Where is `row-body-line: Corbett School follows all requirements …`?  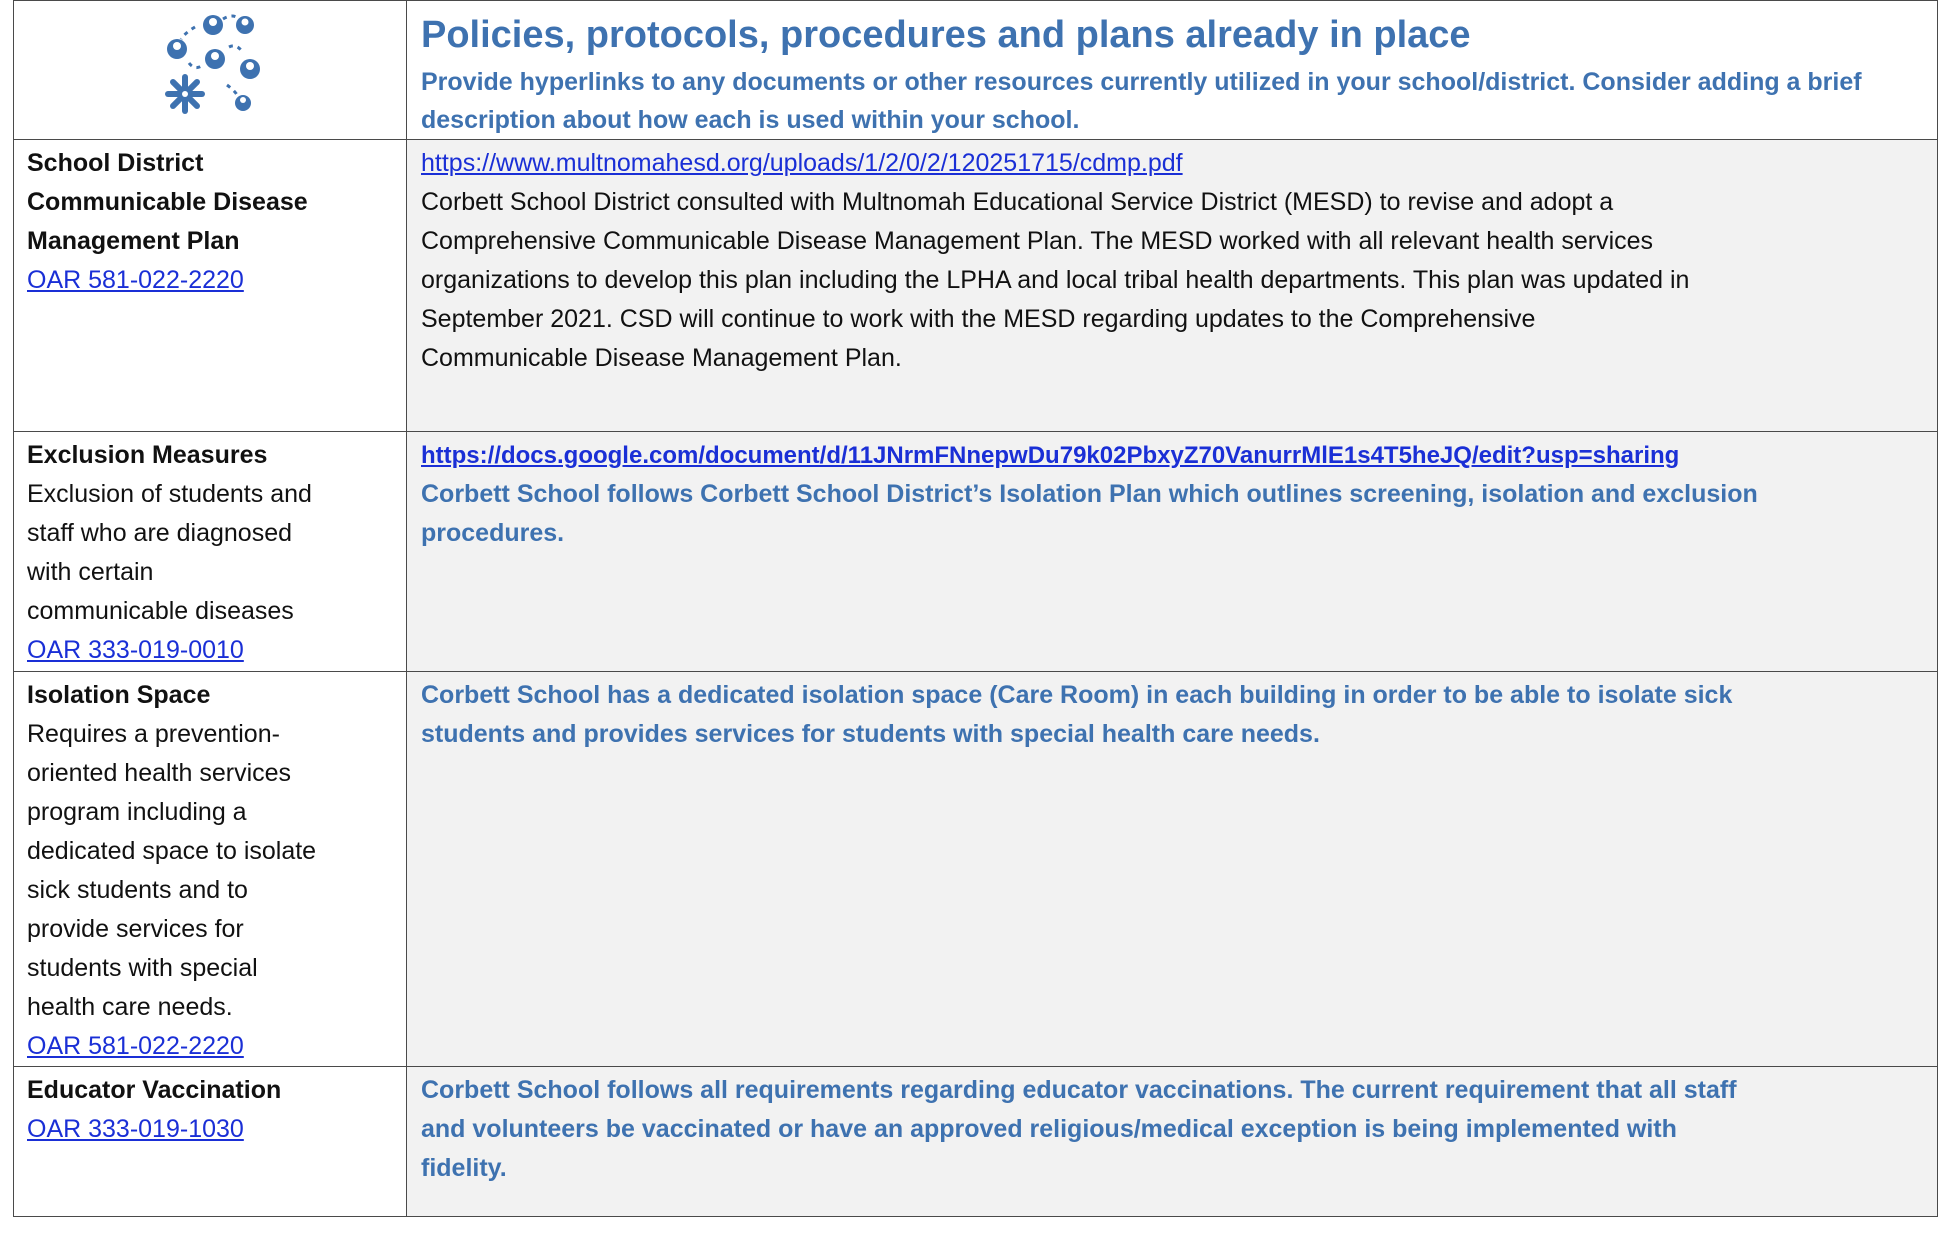
row-body-line: Corbett School follows all requirements … is located at coordinates (1079, 1090).